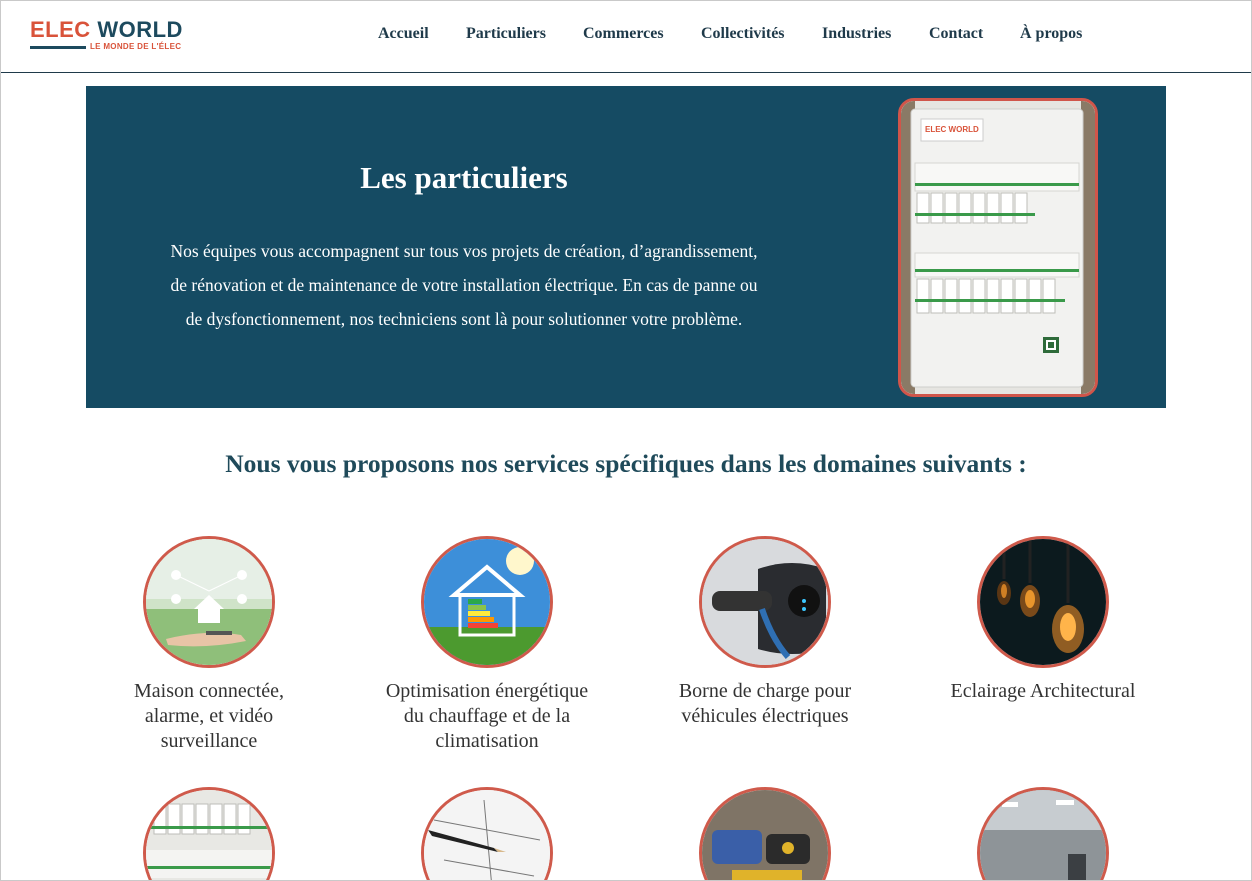  Describe the element at coordinates (765, 691) in the screenshot. I see `label-line: Borne de charge pour` at that location.